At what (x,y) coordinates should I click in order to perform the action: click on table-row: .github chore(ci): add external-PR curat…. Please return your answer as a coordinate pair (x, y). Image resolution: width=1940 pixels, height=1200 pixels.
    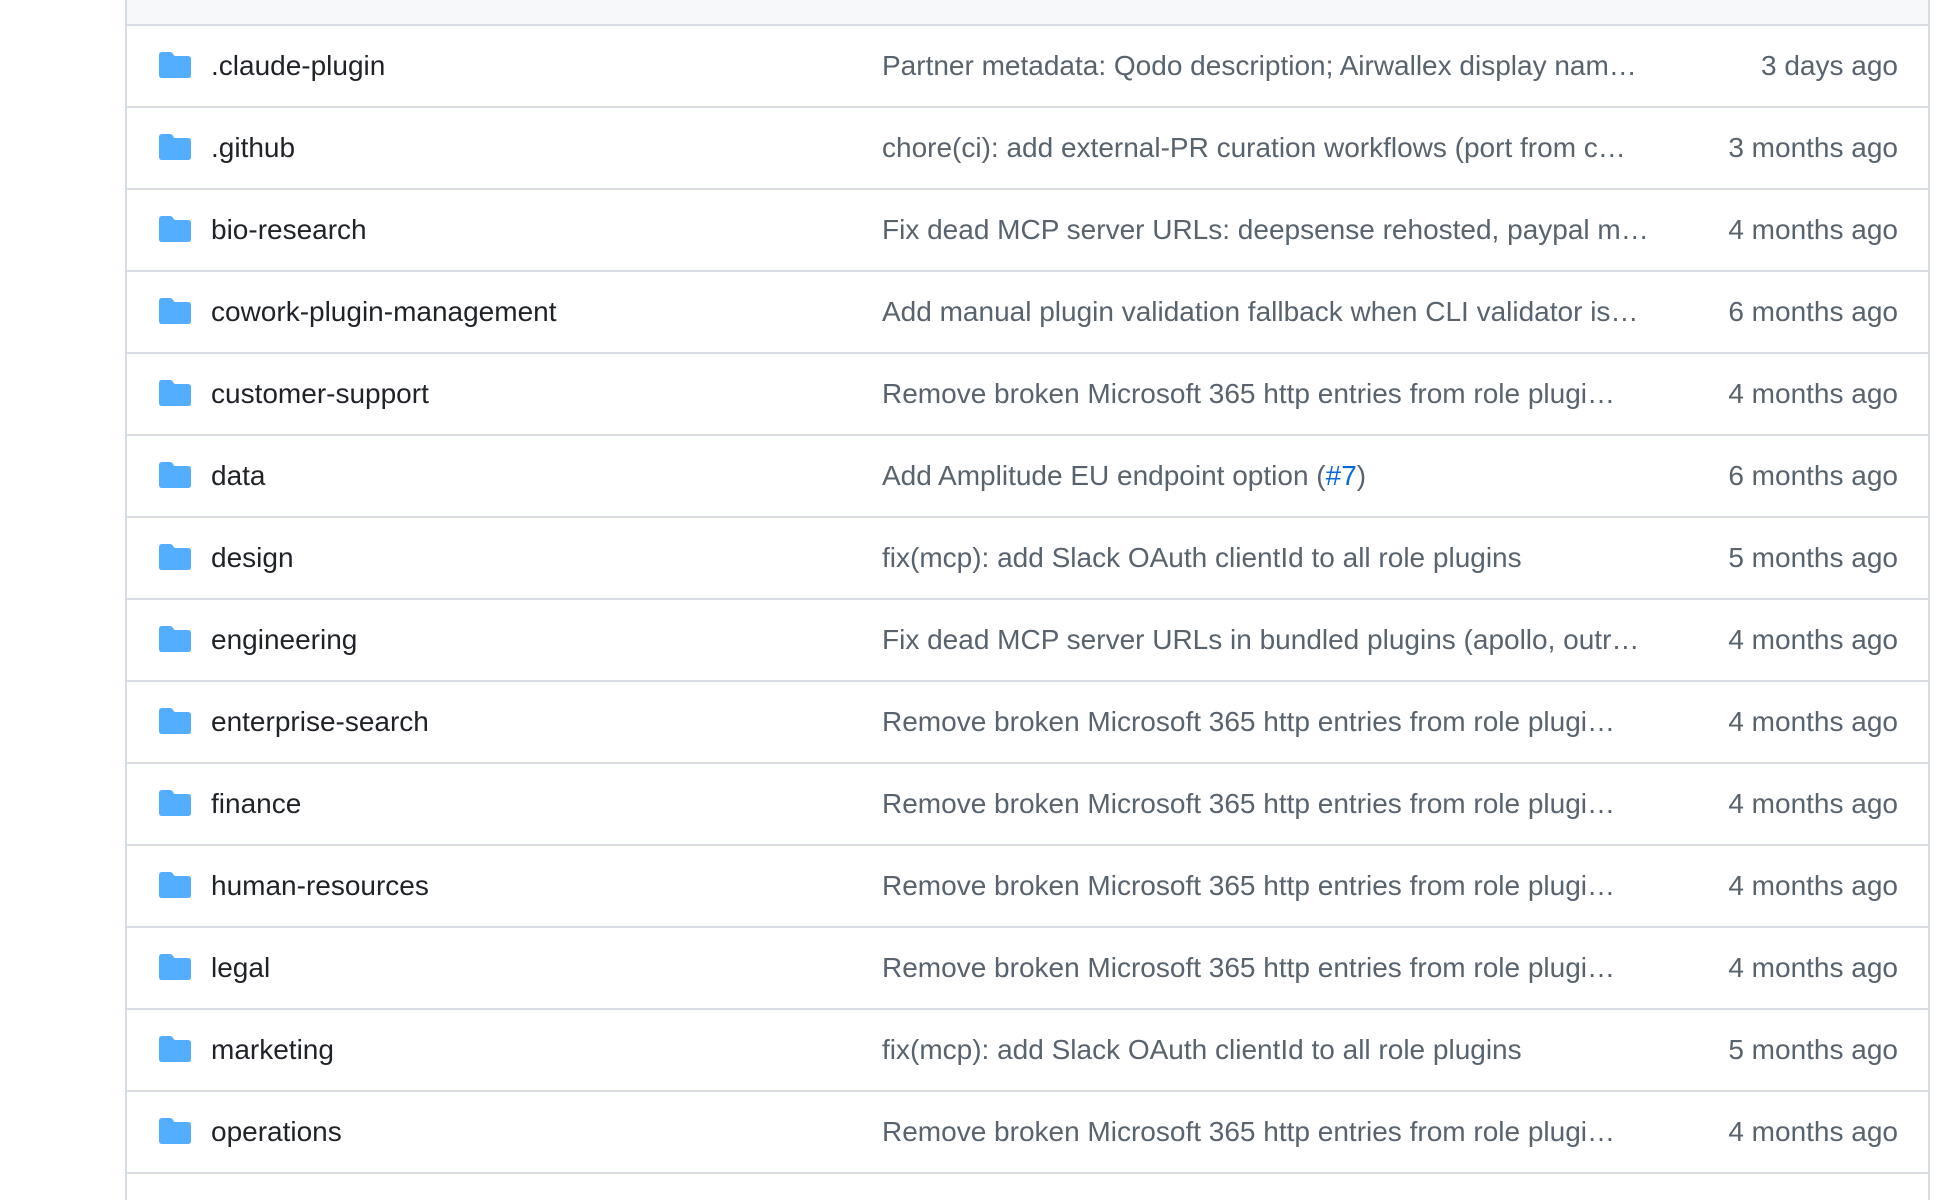
    Looking at the image, I should click on (1027, 149).